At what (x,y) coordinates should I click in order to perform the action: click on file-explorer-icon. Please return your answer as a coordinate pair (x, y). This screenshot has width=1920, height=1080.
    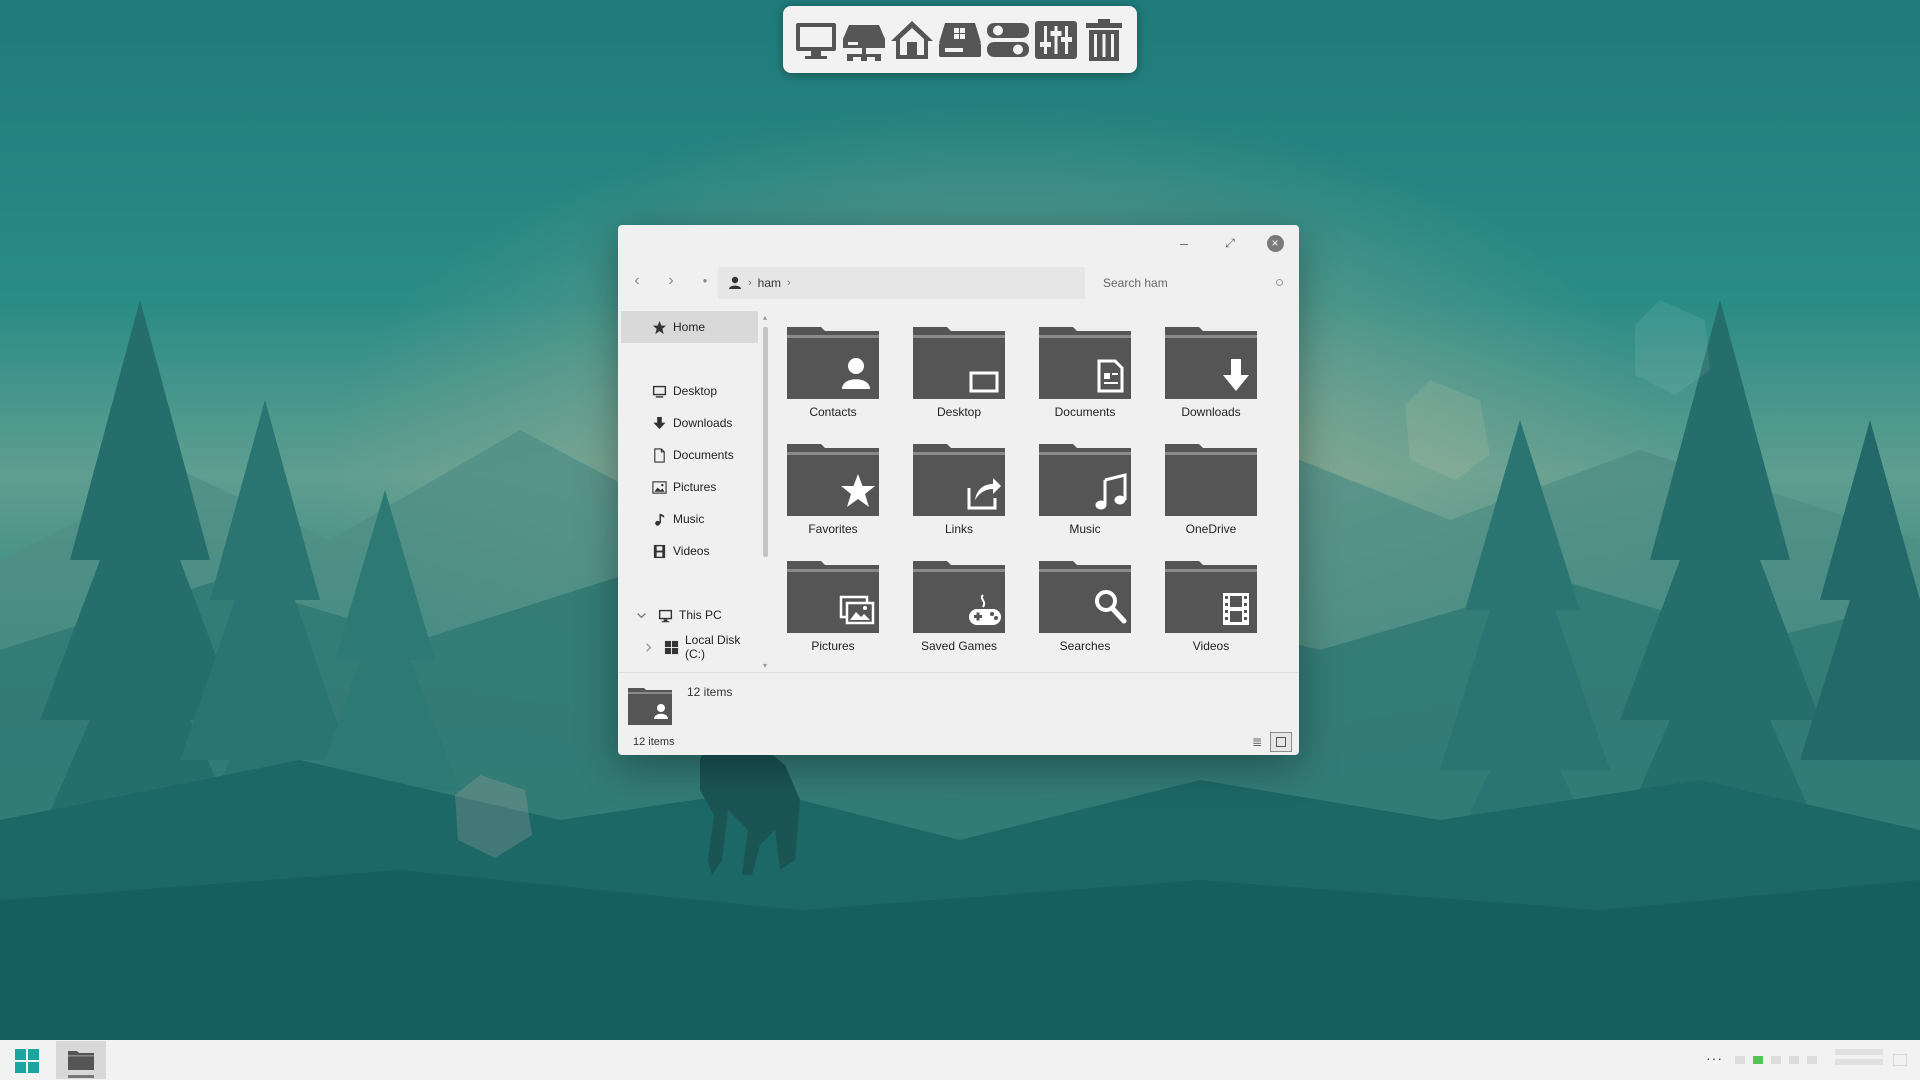
    Looking at the image, I should click on (81, 1060).